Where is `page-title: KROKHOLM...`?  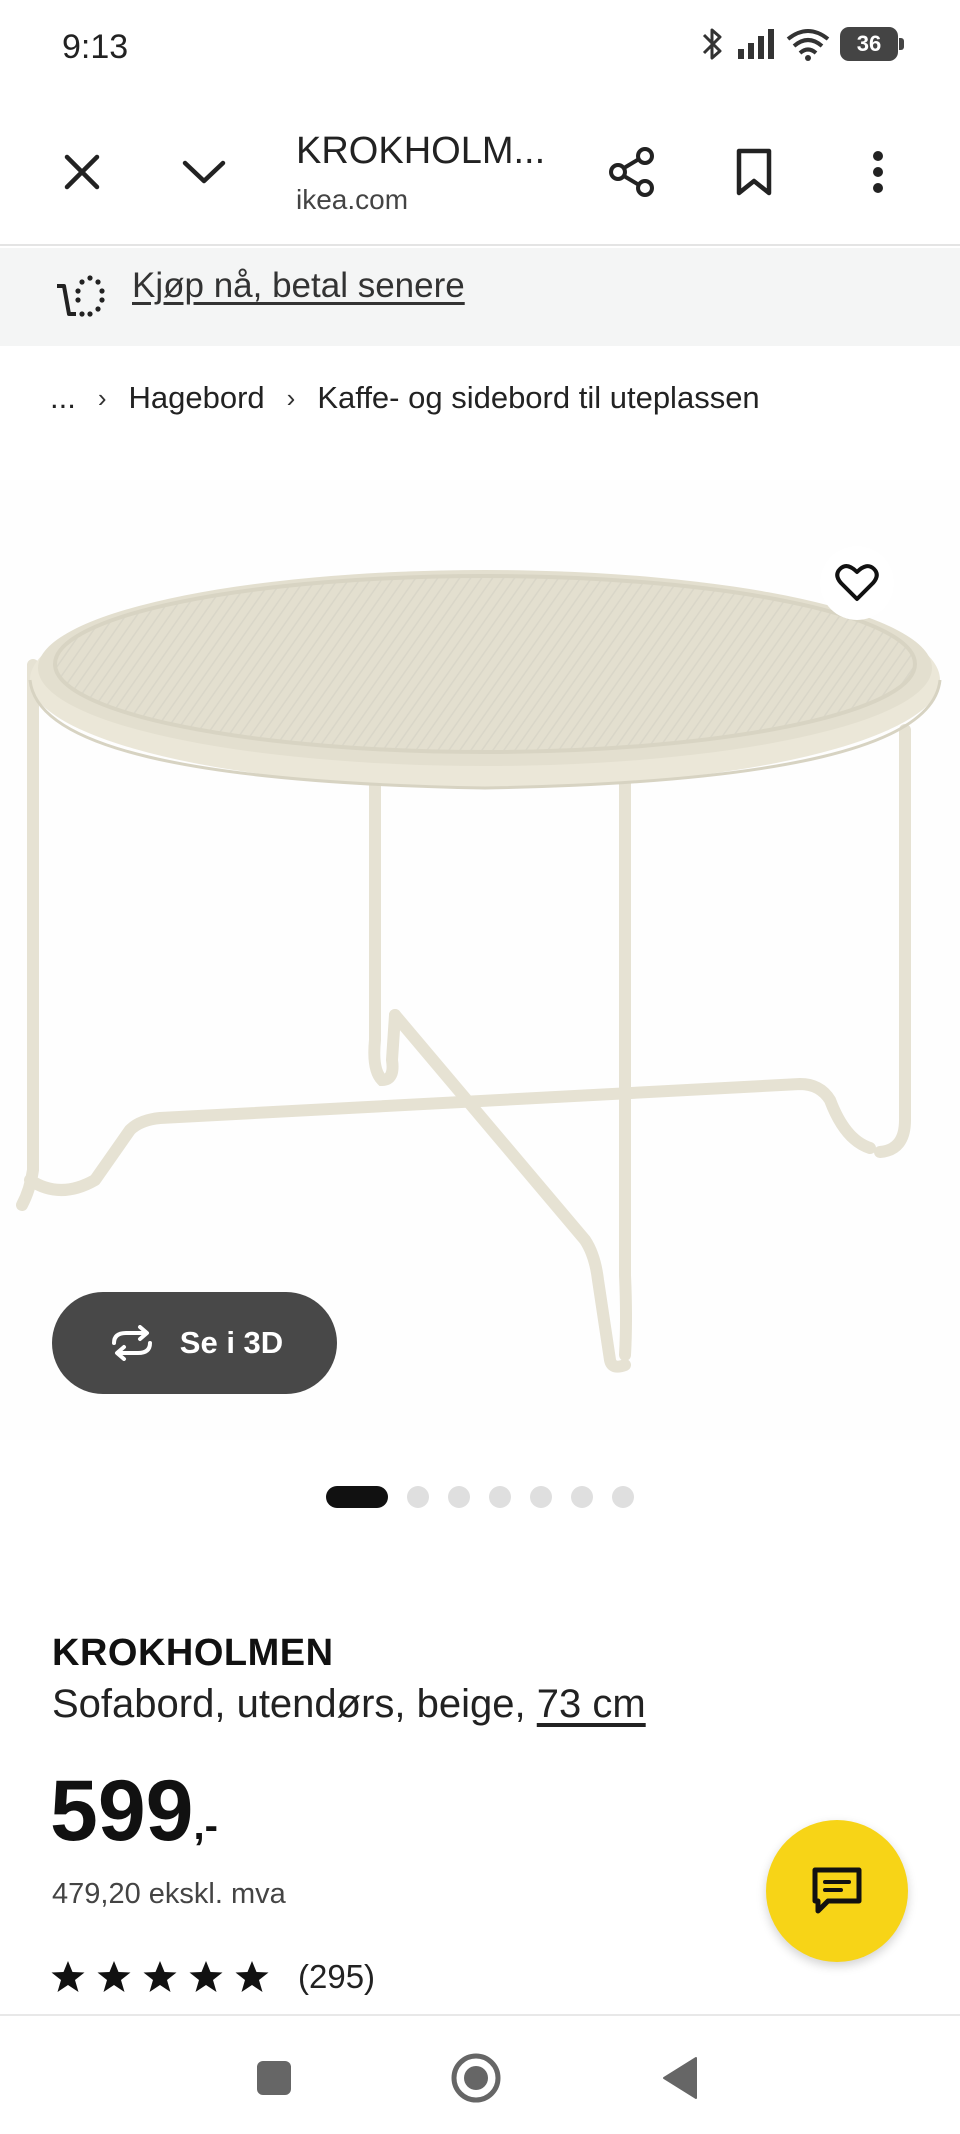
page-title: KROKHOLM... is located at coordinates (420, 151).